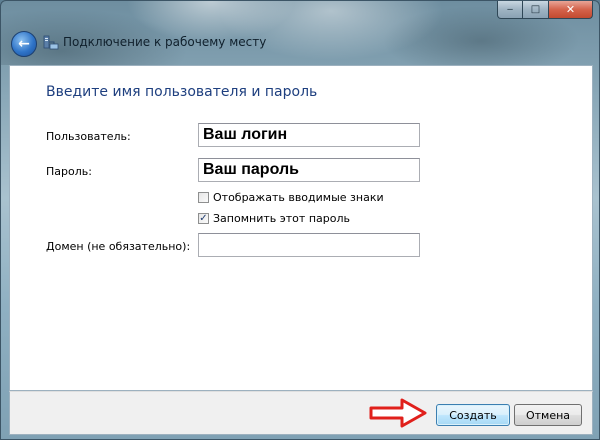 This screenshot has height=440, width=600. Describe the element at coordinates (88, 136) in the screenshot. I see `username-label: Пользователь:` at that location.